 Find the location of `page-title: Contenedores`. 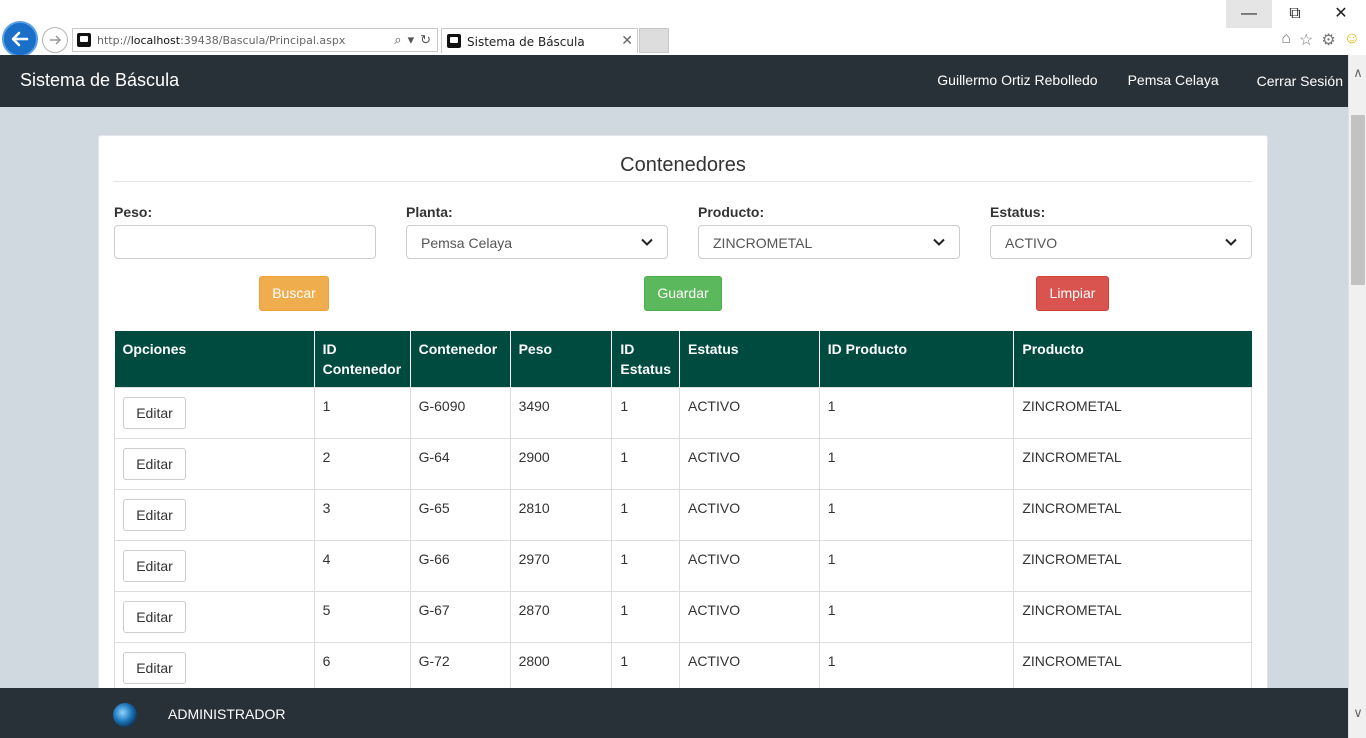

page-title: Contenedores is located at coordinates (683, 165).